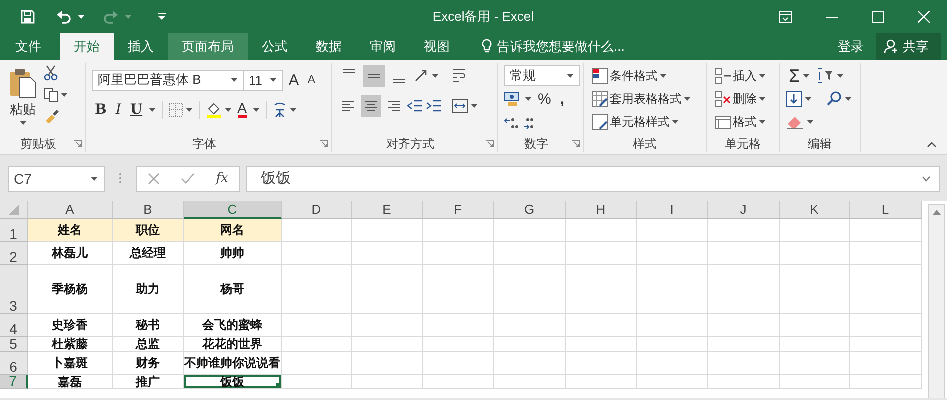 The height and width of the screenshot is (400, 947). Describe the element at coordinates (641, 122) in the screenshot. I see `cell-styles-button: 单元格样式` at that location.